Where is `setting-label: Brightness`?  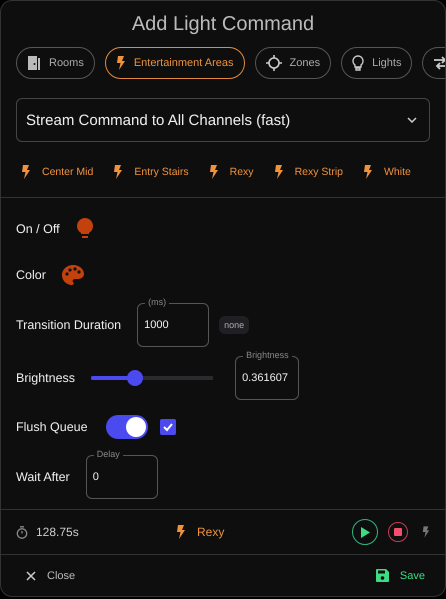
setting-label: Brightness is located at coordinates (46, 378).